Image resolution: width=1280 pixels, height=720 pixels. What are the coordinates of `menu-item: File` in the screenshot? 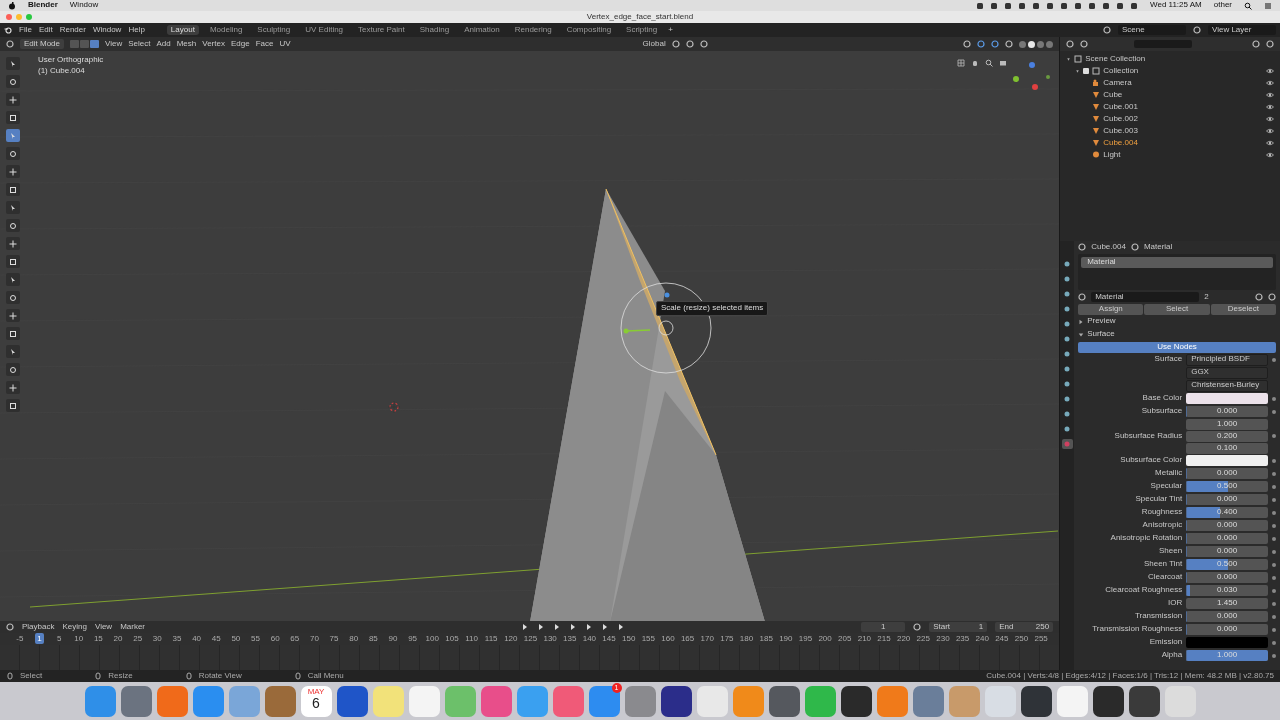 It's located at (25, 30).